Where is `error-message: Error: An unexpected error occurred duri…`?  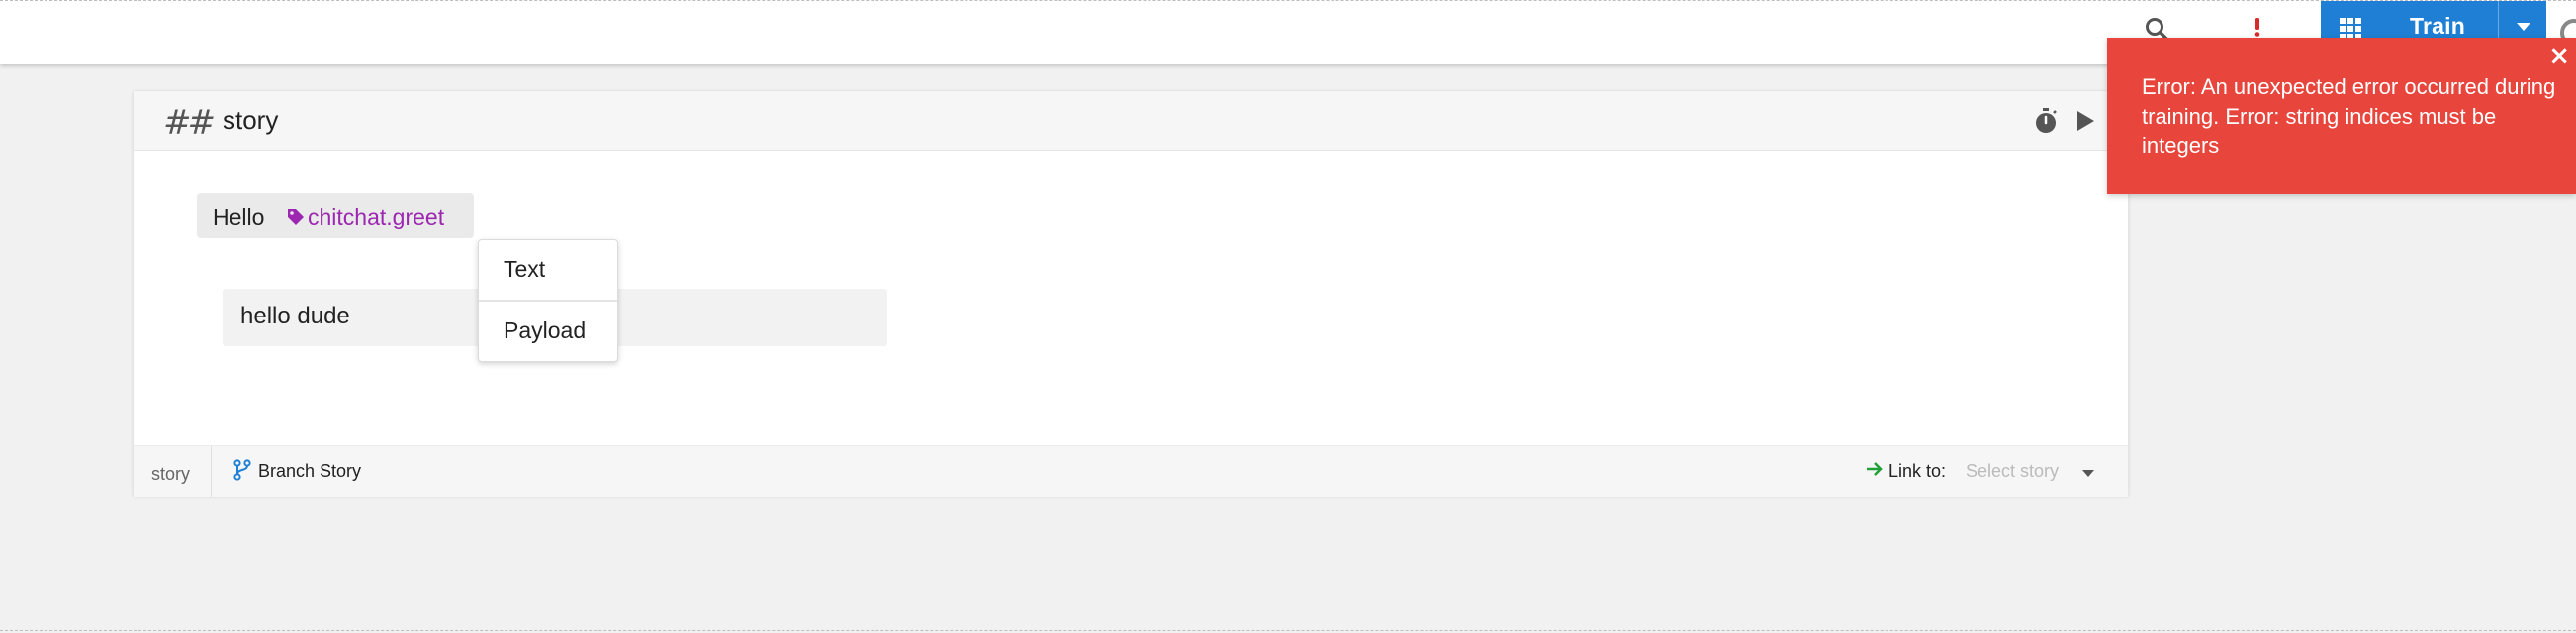
error-message: Error: An unexpected error occurred duri… is located at coordinates (2349, 116).